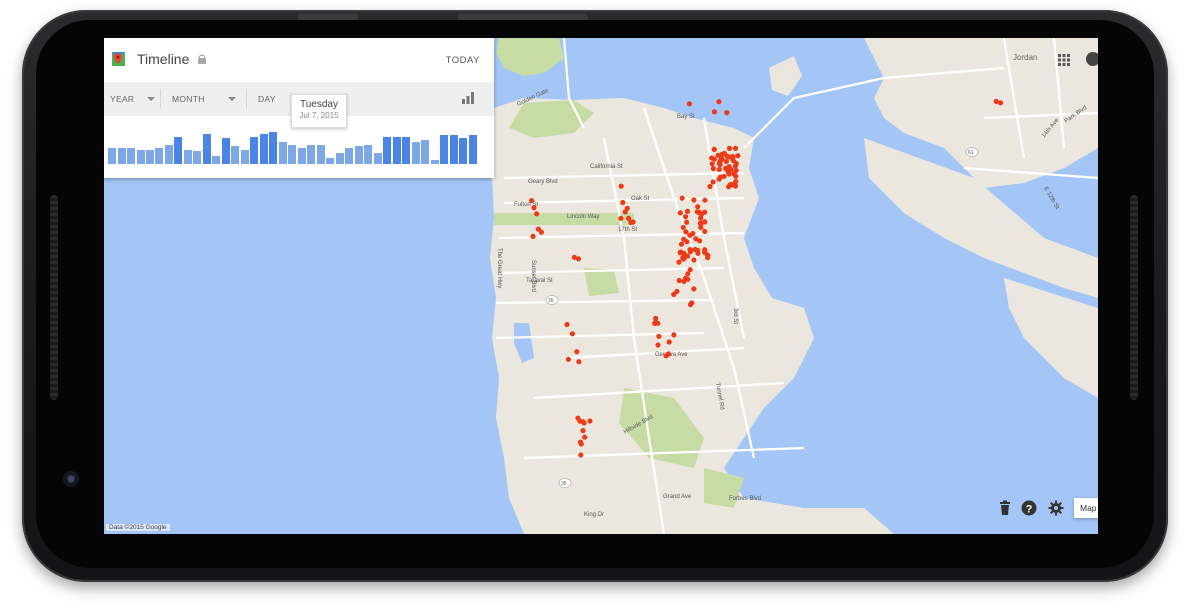  I want to click on help-icon: ?, so click(1029, 508).